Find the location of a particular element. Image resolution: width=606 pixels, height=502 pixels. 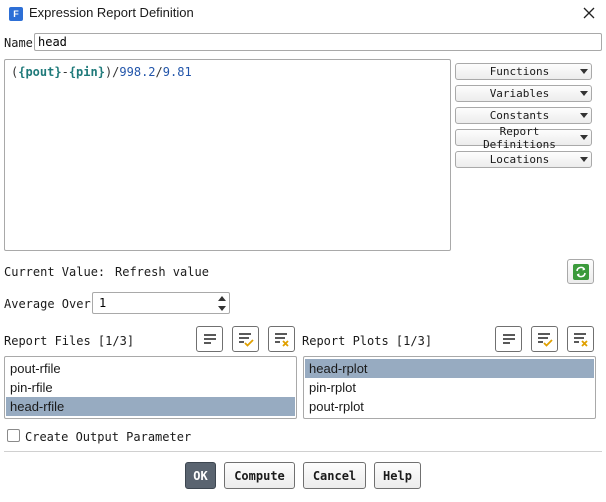

report-definitions-dropdown-label: Report Definitions is located at coordinates (519, 137).